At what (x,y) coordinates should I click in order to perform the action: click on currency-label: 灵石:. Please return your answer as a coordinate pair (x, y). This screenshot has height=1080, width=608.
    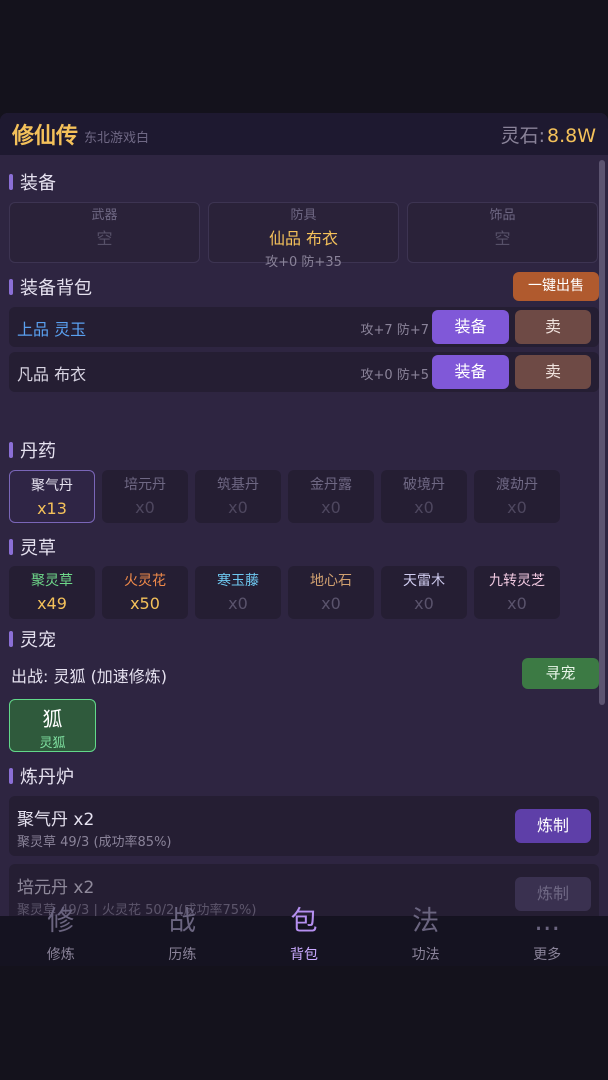
    Looking at the image, I should click on (522, 135).